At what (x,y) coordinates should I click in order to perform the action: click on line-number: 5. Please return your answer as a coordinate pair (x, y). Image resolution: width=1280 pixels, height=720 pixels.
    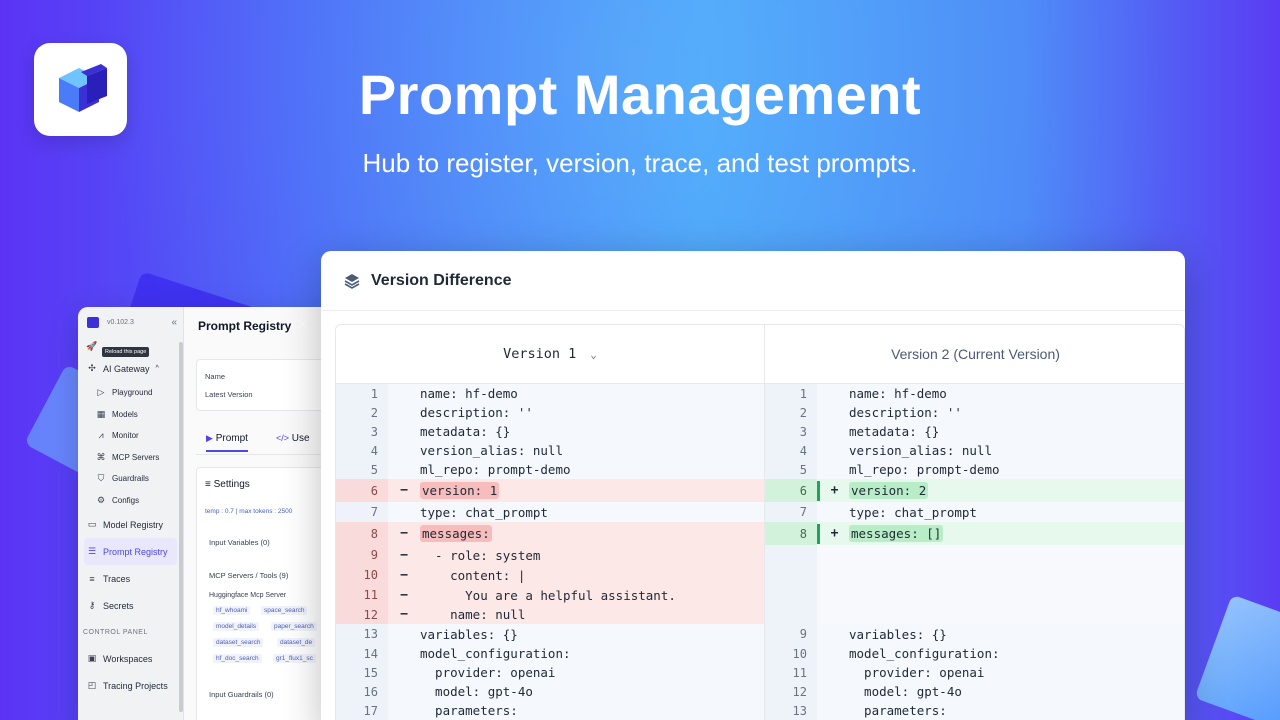
    Looking at the image, I should click on (362, 469).